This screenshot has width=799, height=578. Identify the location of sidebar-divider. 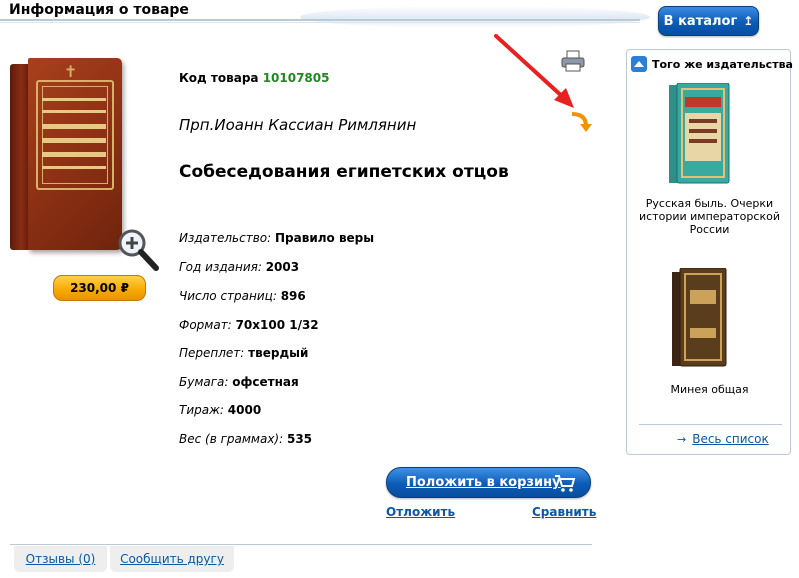
(710, 424).